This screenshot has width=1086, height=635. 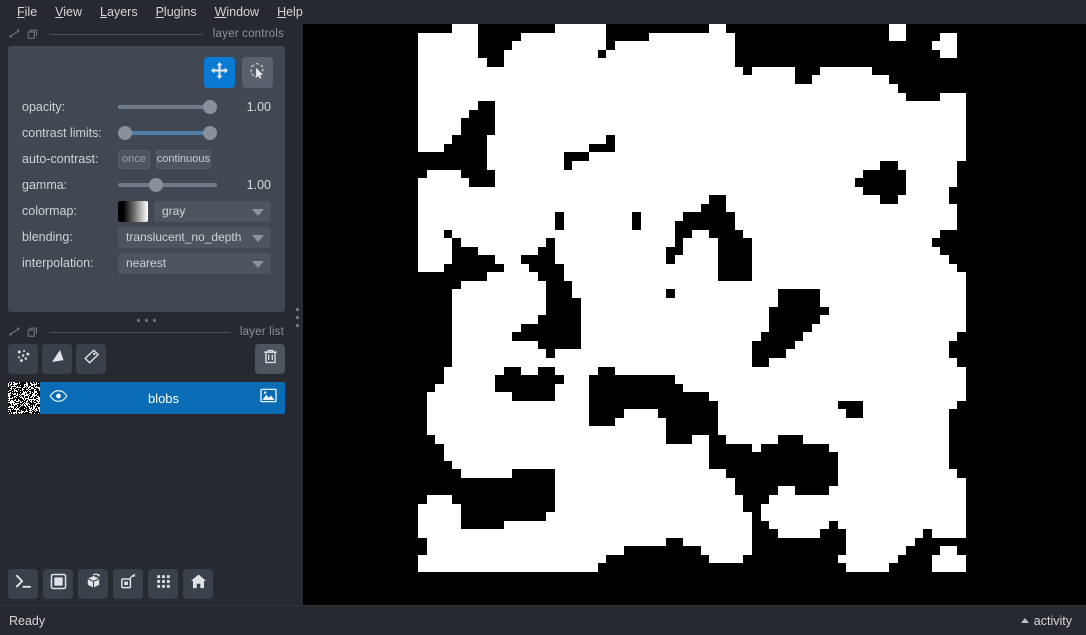 I want to click on status-message: Ready, so click(x=27, y=620).